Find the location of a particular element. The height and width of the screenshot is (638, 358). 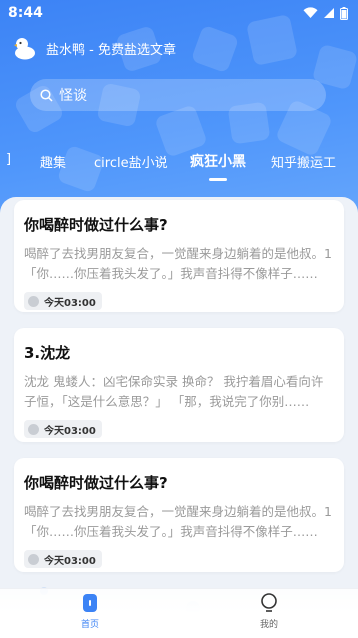

tab-zhihu: 知乎搬运工 is located at coordinates (303, 161).